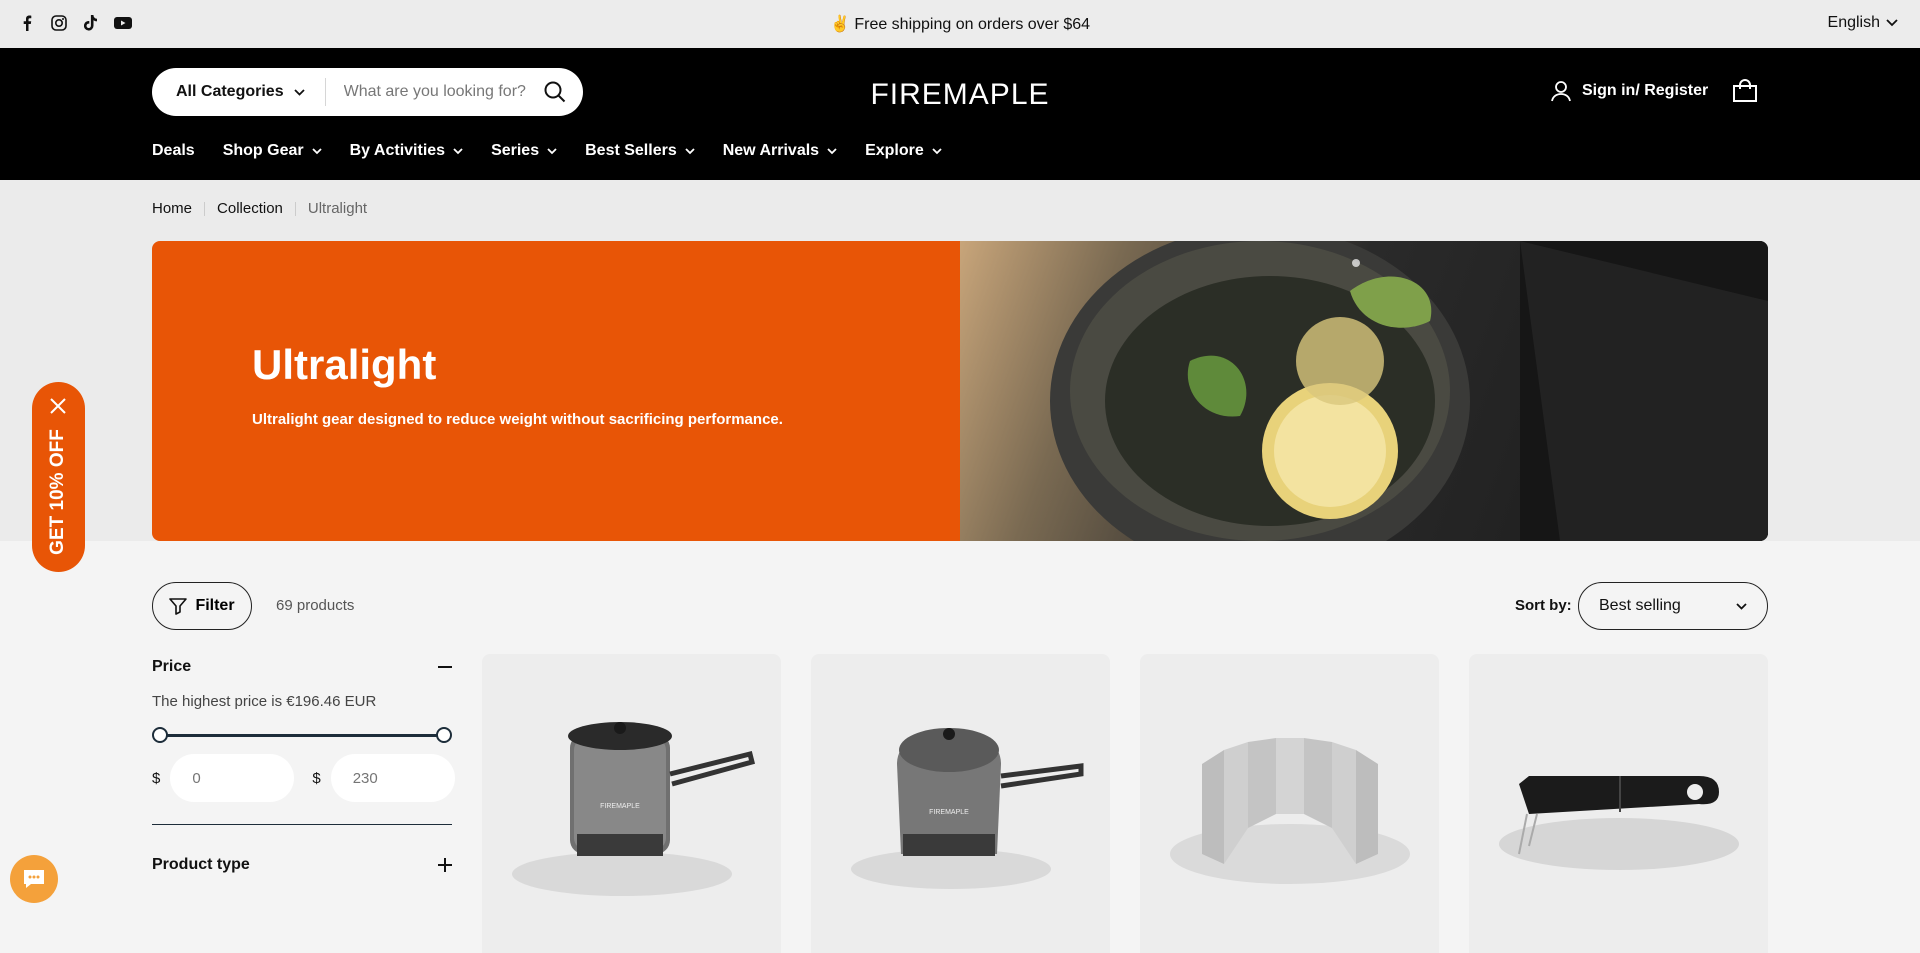  What do you see at coordinates (232, 778) in the screenshot?
I see `price-min-input` at bounding box center [232, 778].